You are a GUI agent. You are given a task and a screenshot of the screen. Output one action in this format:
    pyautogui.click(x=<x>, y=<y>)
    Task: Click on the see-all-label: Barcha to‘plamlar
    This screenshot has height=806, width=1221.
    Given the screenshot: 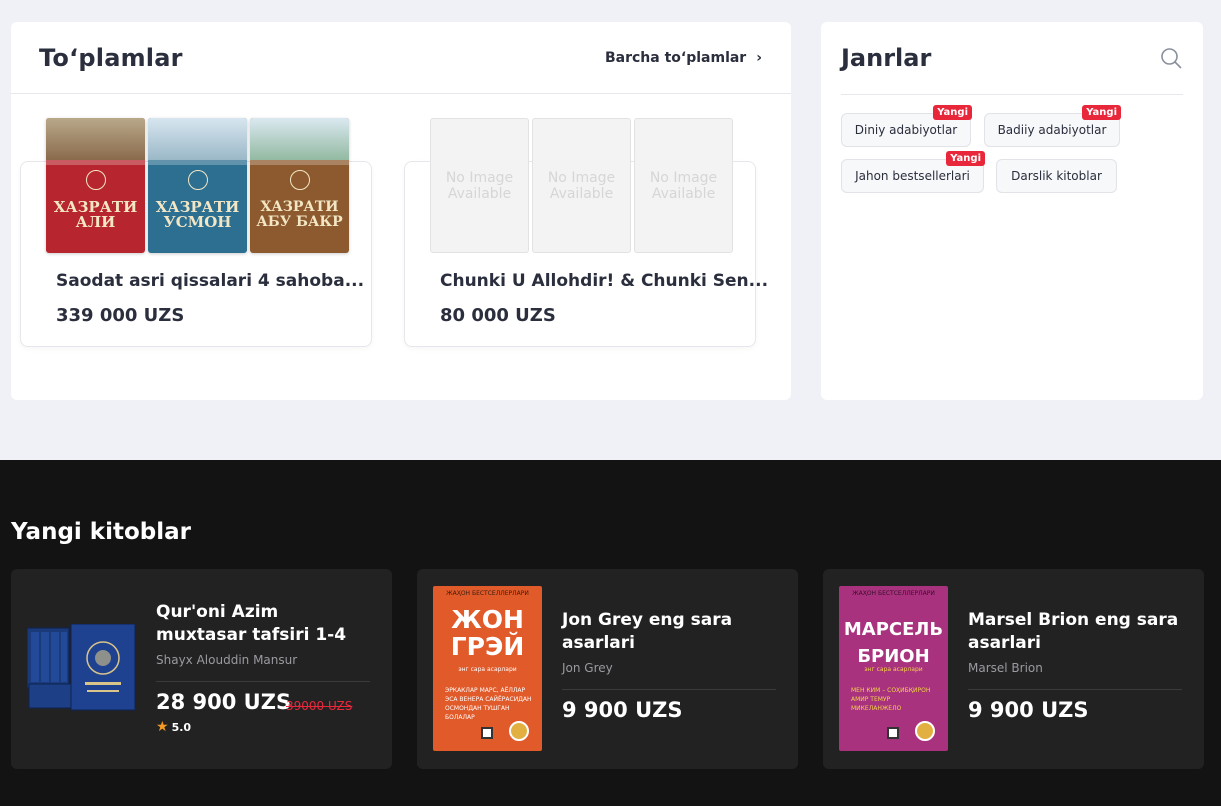 What is the action you would take?
    pyautogui.click(x=675, y=57)
    